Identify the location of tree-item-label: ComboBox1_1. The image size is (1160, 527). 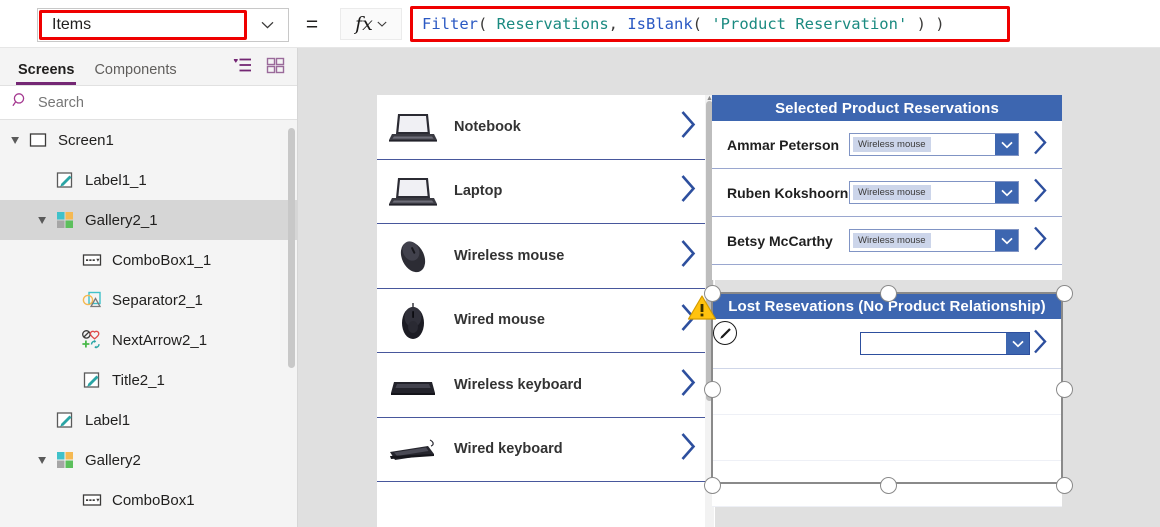
(162, 260).